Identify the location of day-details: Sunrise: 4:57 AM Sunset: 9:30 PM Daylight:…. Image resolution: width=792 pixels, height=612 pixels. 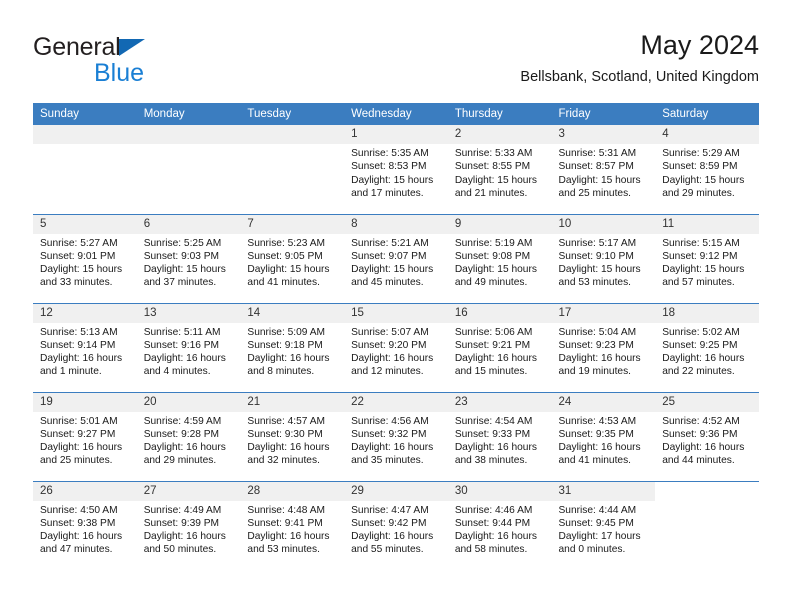
(292, 440).